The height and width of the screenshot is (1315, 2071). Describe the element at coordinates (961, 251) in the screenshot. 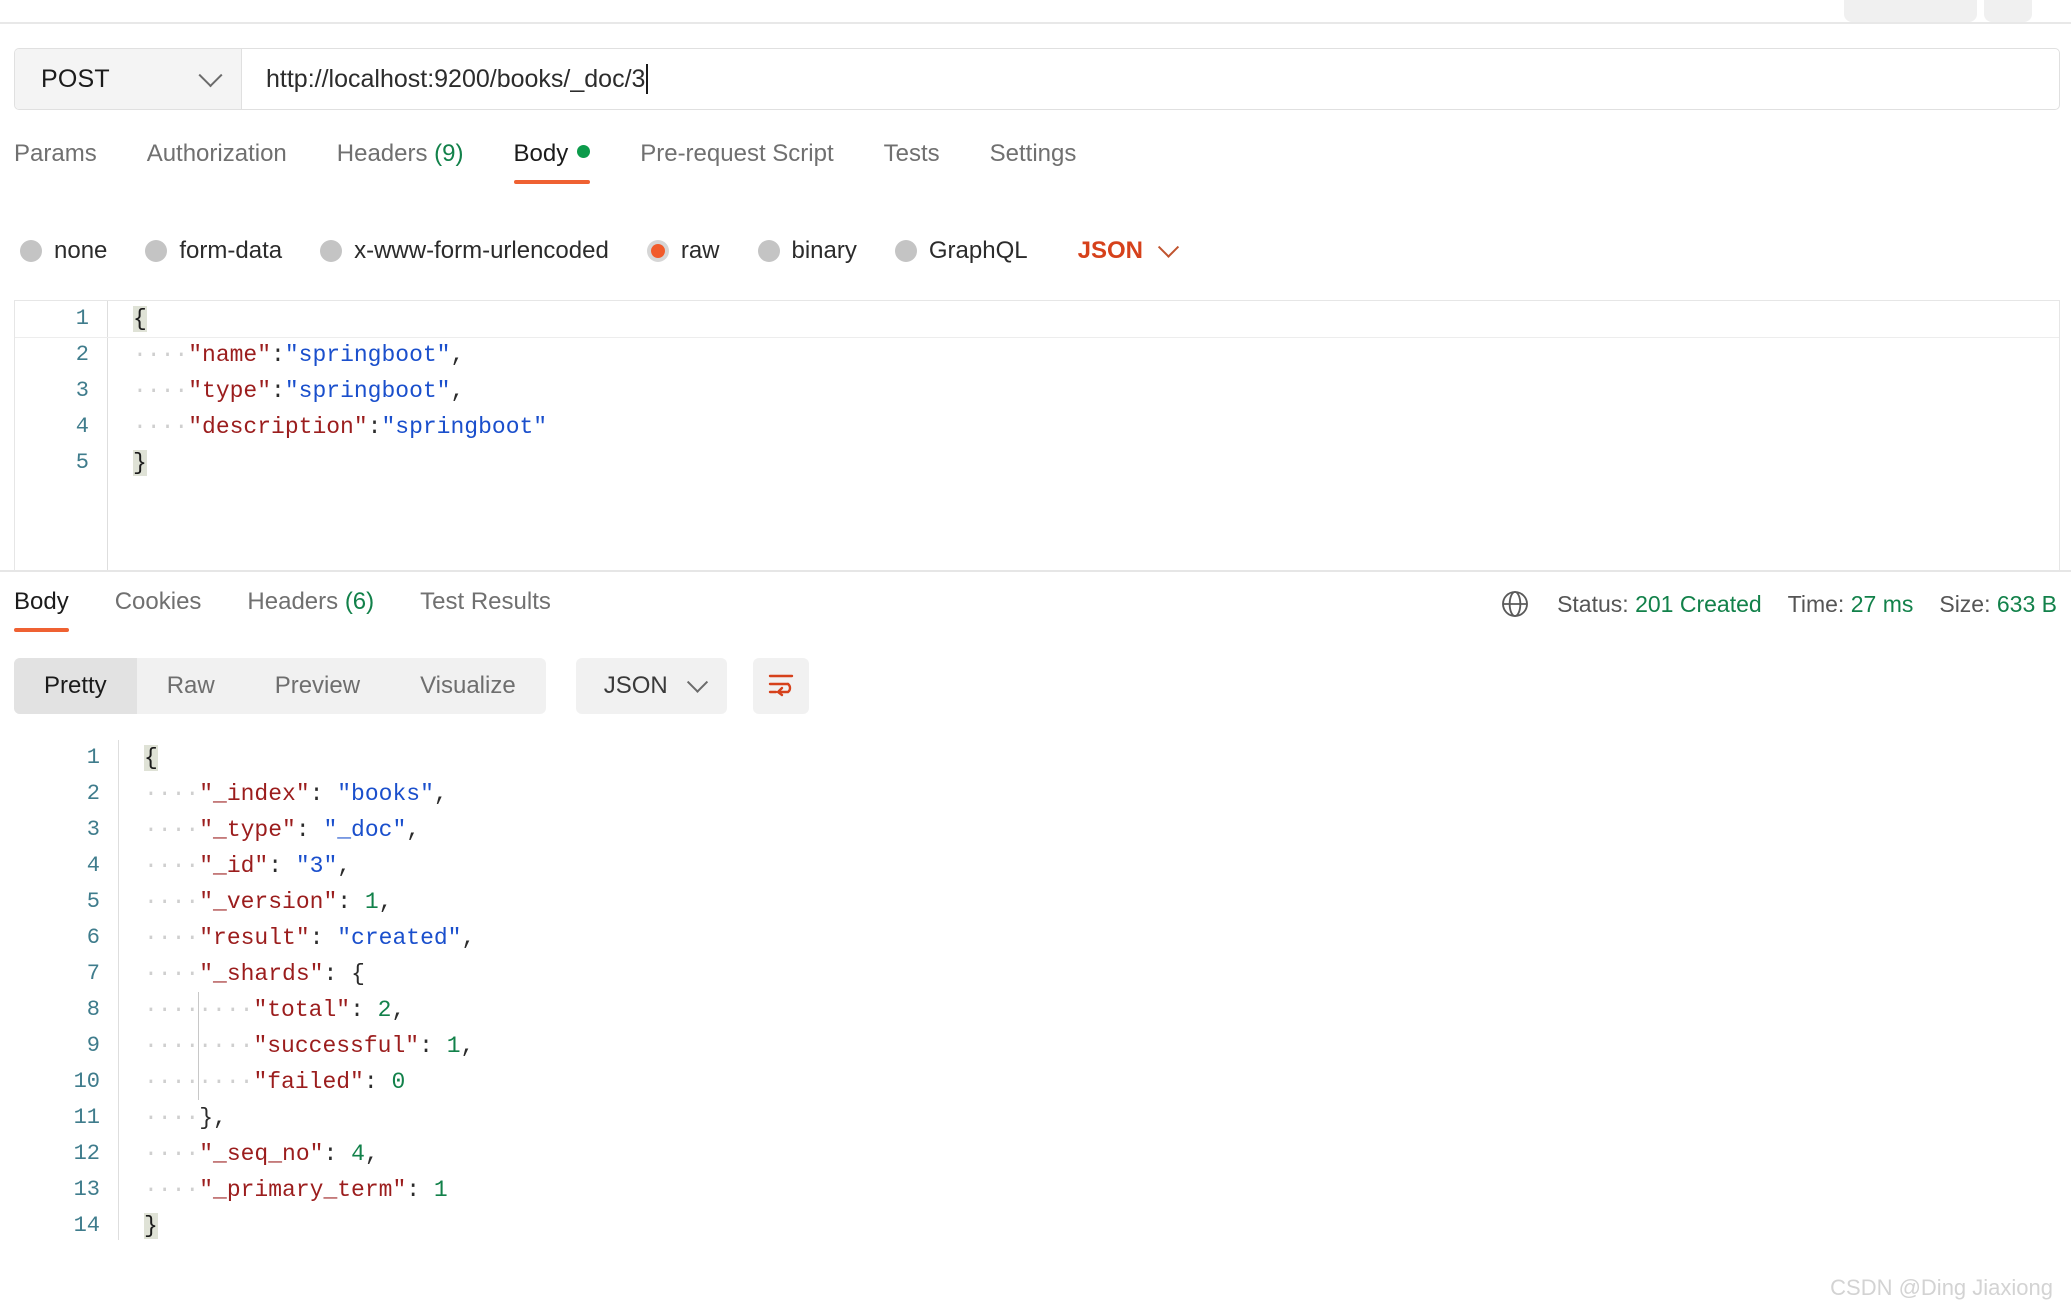

I see `body-mode-graphql: GraphQL` at that location.